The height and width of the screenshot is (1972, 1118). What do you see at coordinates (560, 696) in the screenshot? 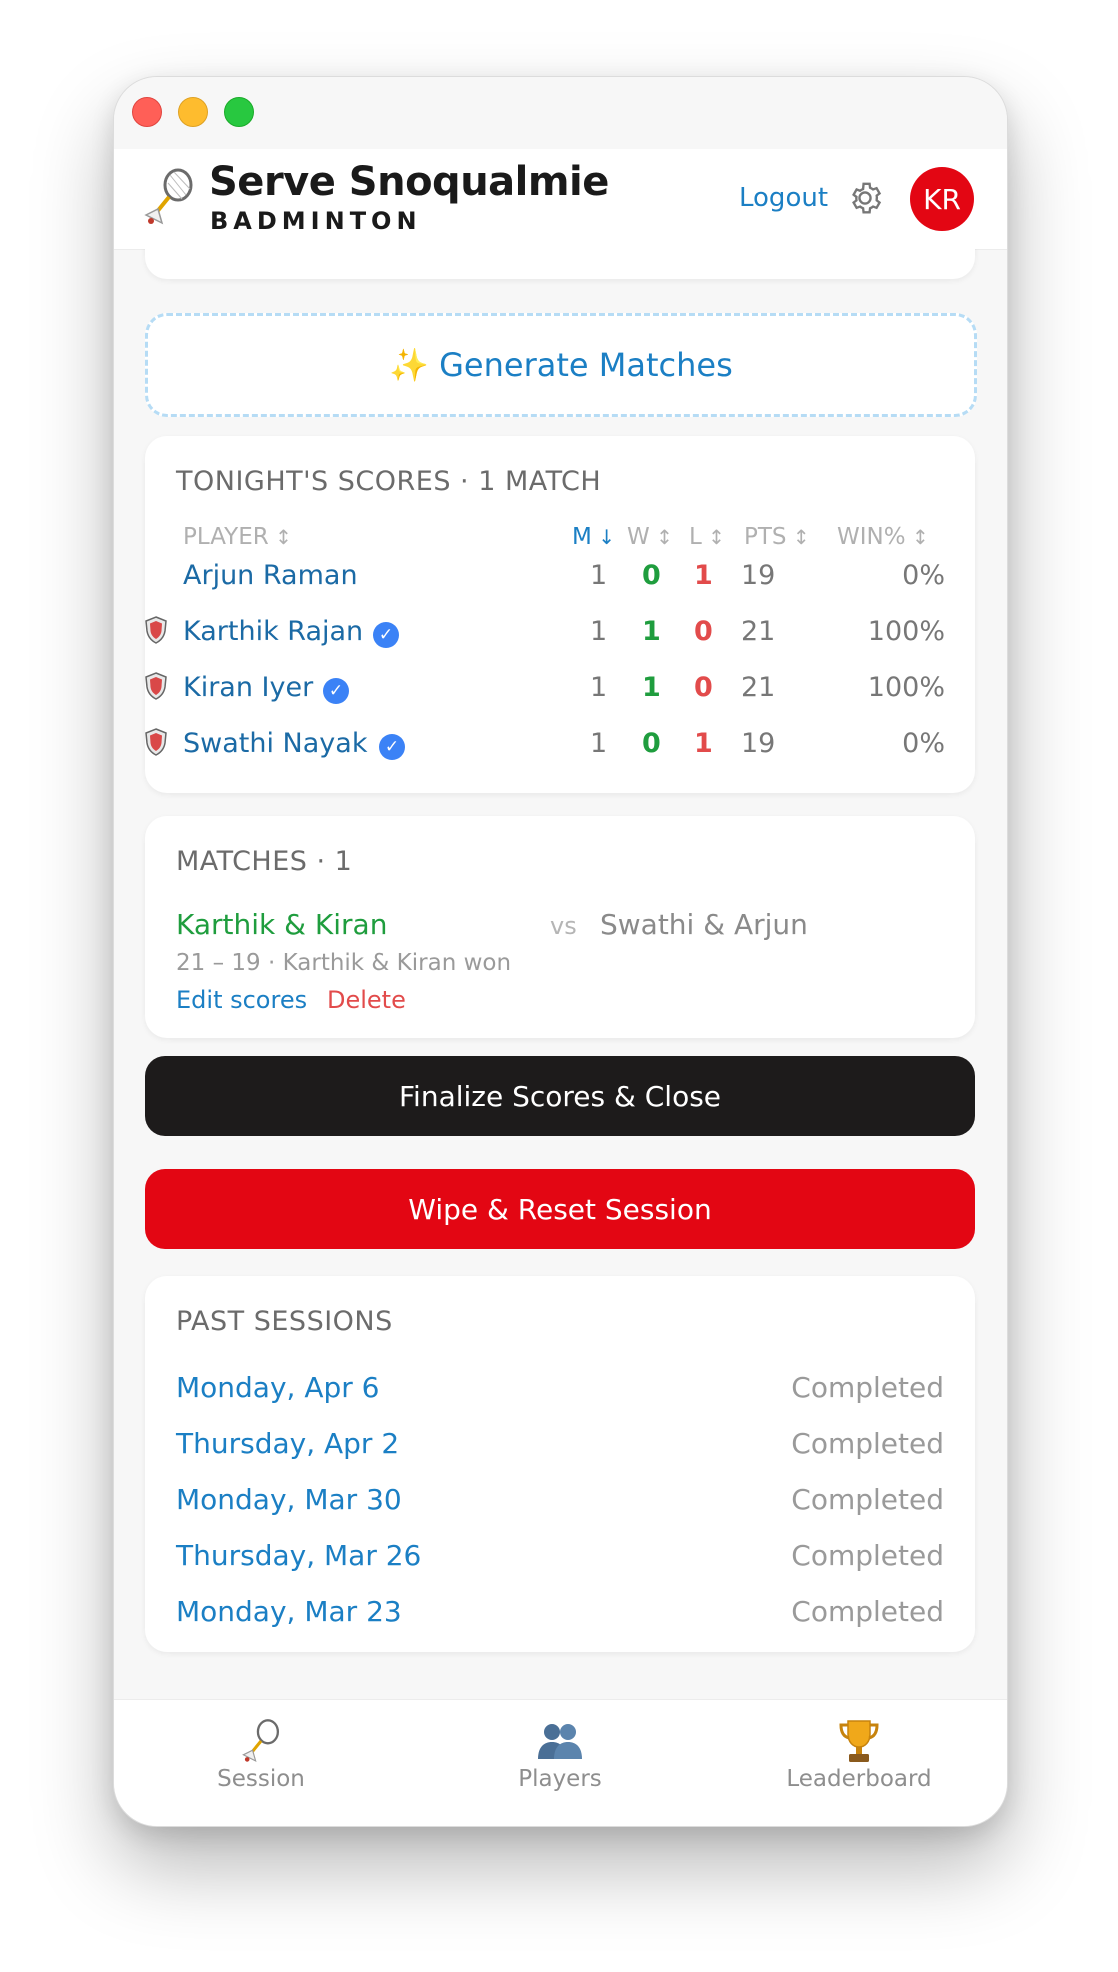
I see `table-row: Kiran Iyer ✓ 1 1 0 21 100%` at bounding box center [560, 696].